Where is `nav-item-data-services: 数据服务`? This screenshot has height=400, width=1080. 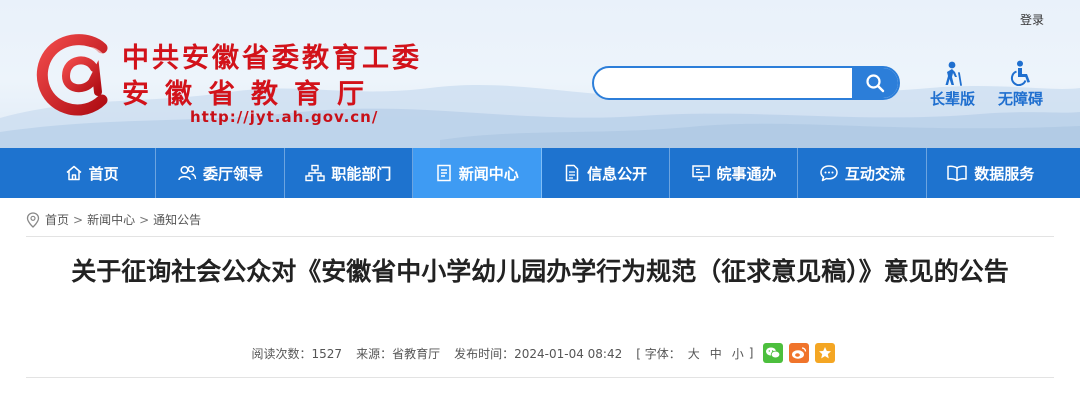 nav-item-data-services: 数据服务 is located at coordinates (990, 173).